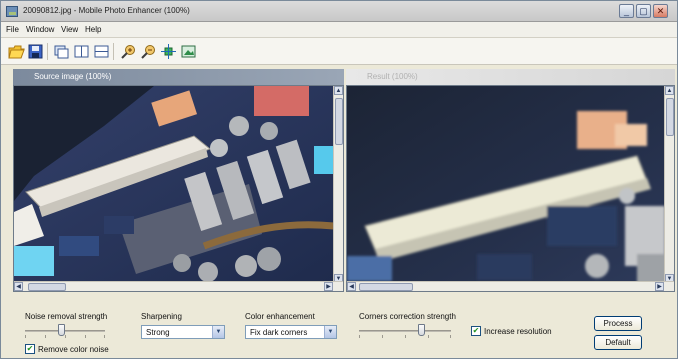 The height and width of the screenshot is (359, 678). What do you see at coordinates (40, 29) in the screenshot?
I see `menu-window: Window` at bounding box center [40, 29].